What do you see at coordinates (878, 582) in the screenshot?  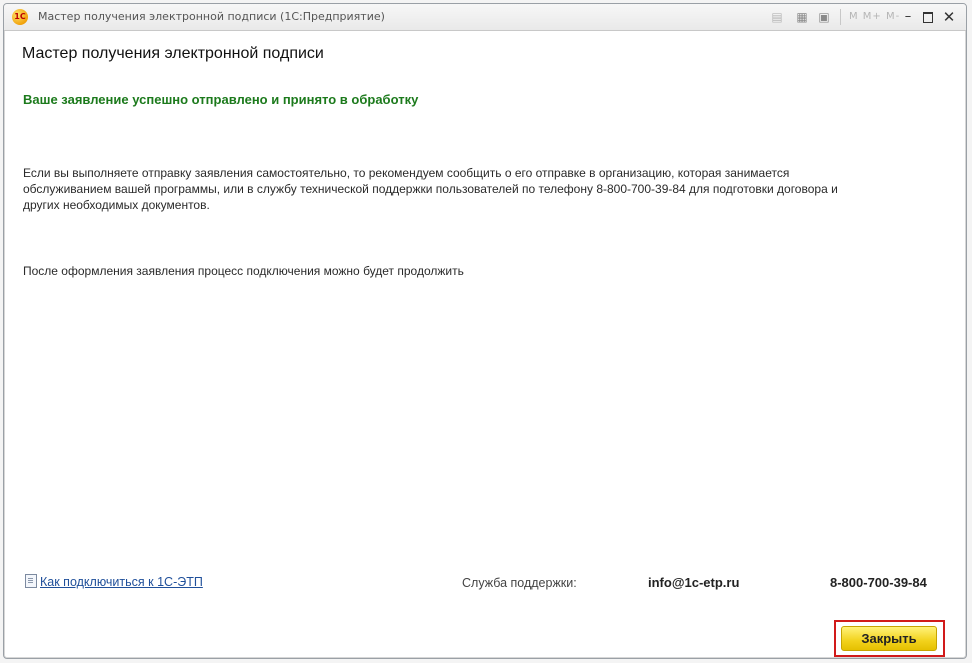 I see `support-phone: 8-800-700-39-84` at bounding box center [878, 582].